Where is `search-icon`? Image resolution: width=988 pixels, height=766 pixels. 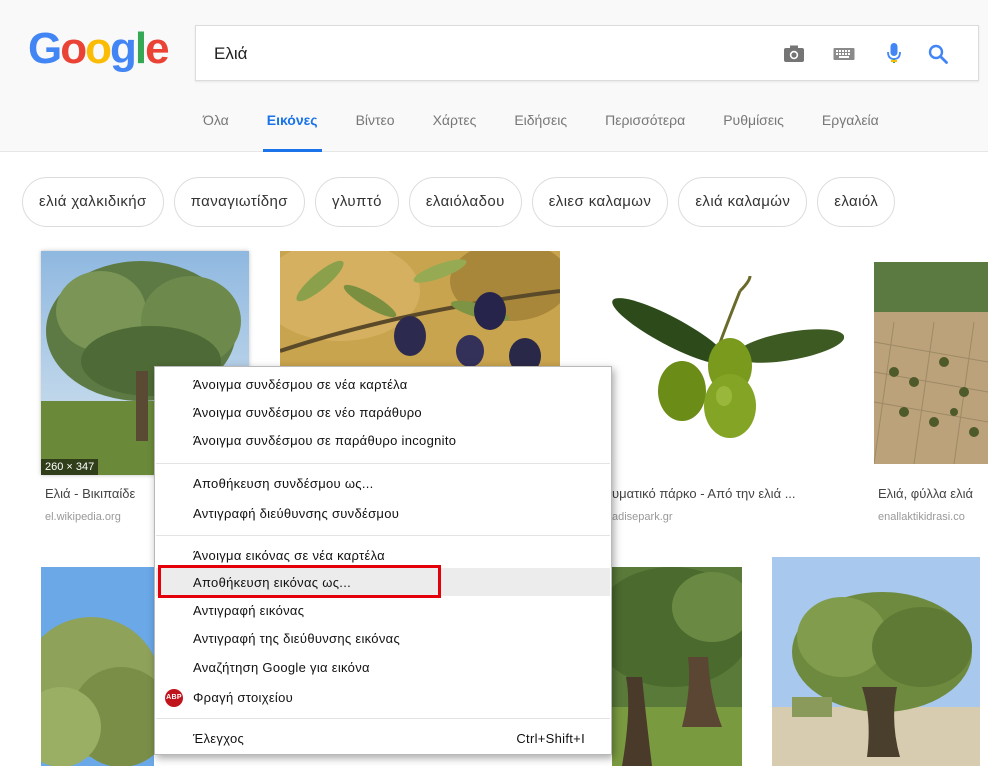
search-icon is located at coordinates (938, 54).